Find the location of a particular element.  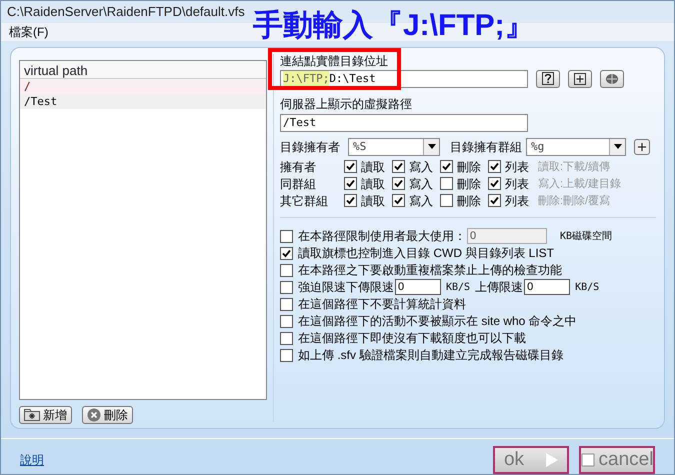

option-label: 在這個路徑下即使沒有下載額度也可以下載 is located at coordinates (412, 339).